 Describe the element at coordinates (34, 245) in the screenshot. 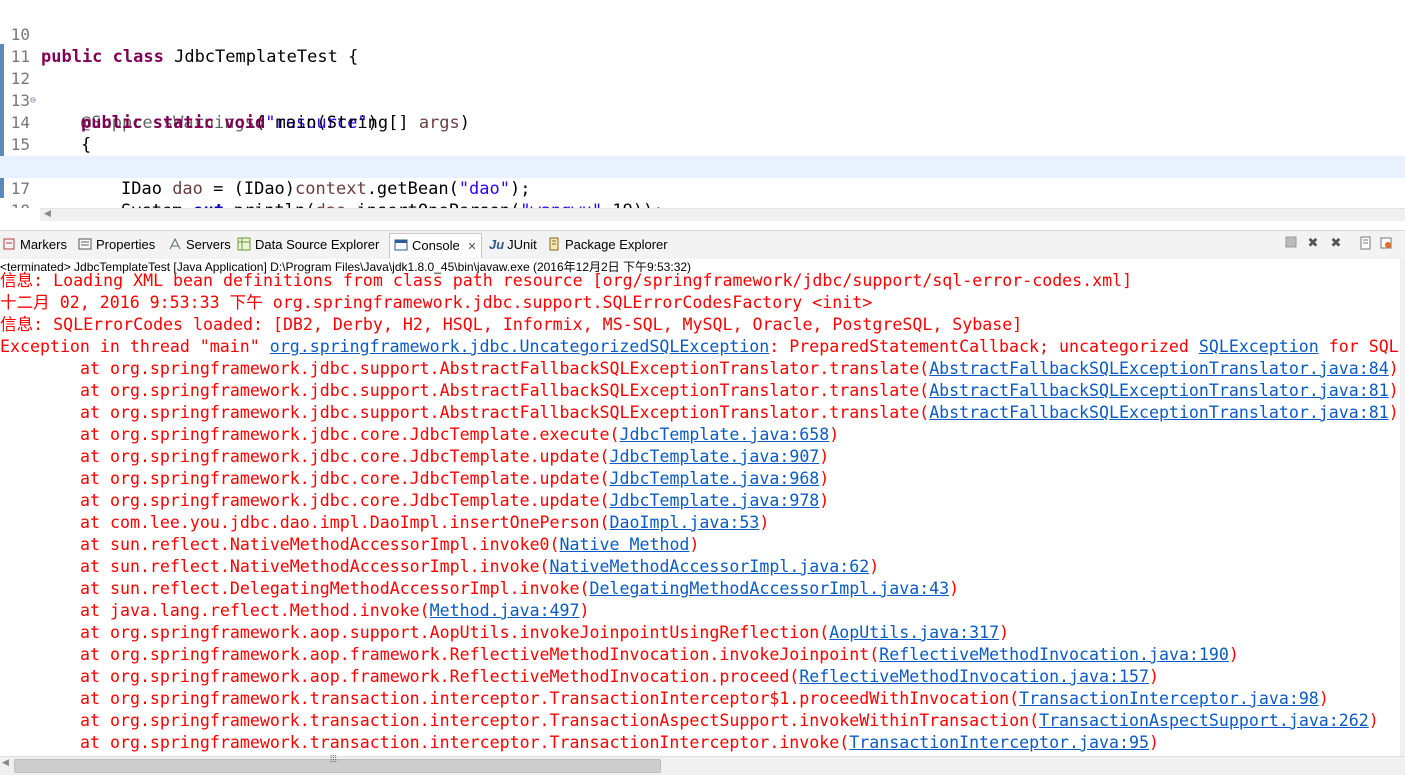

I see `tab-markers: Markers` at that location.